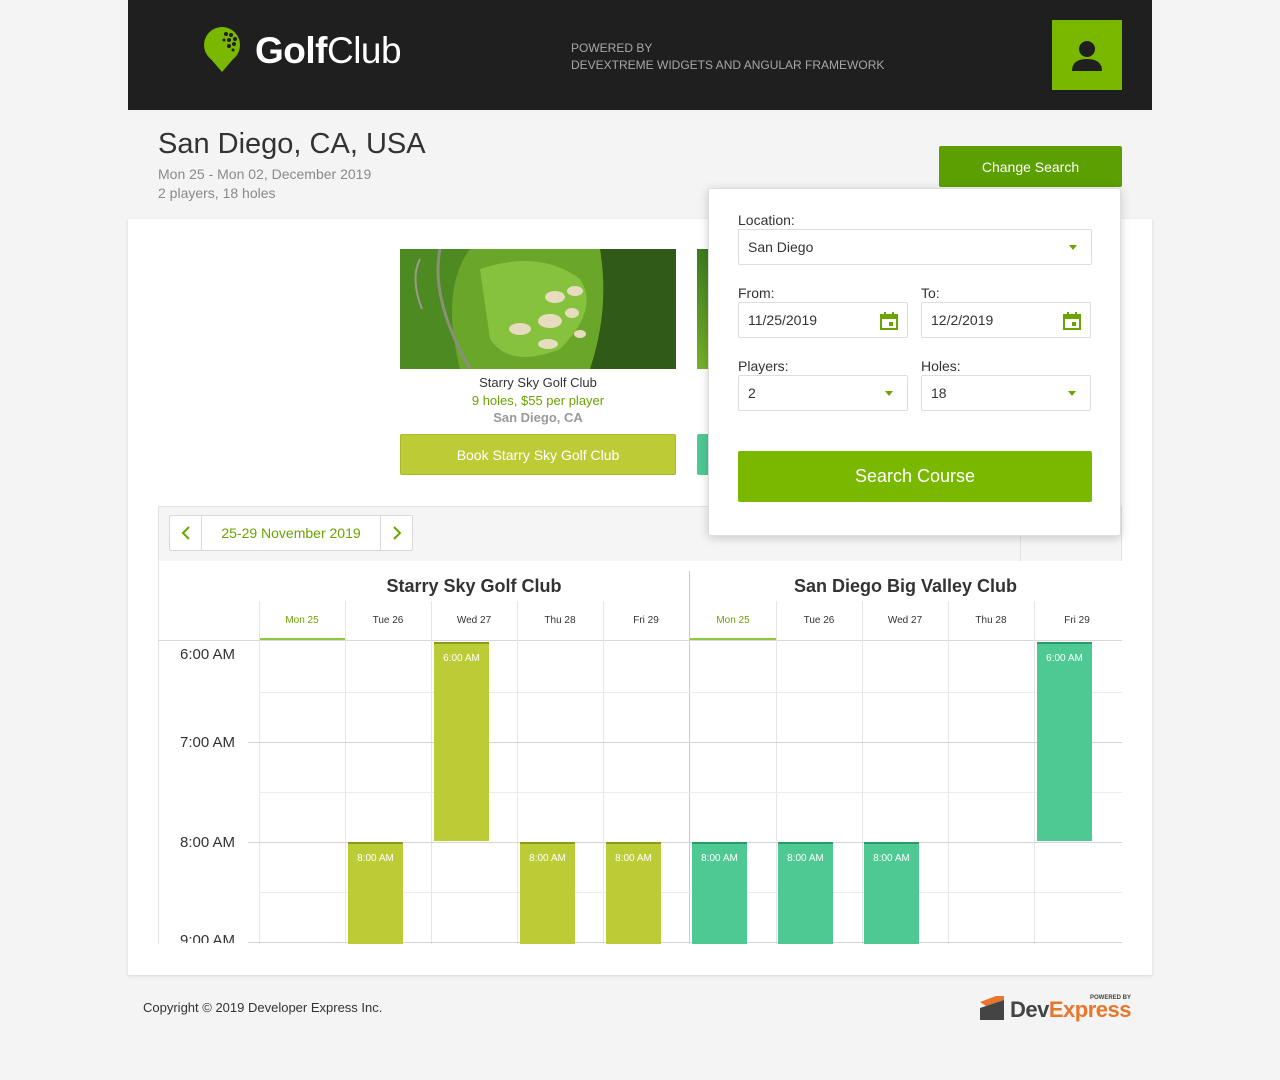 The image size is (1280, 1080). I want to click on header-divider, so click(640, 640).